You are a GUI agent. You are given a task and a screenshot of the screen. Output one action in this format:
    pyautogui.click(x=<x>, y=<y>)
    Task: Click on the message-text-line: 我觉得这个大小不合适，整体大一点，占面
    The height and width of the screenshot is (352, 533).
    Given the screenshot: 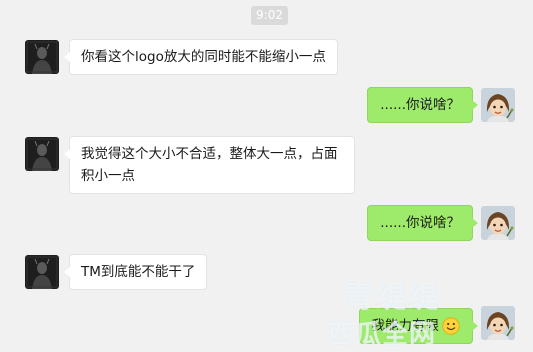 What is the action you would take?
    pyautogui.click(x=209, y=154)
    